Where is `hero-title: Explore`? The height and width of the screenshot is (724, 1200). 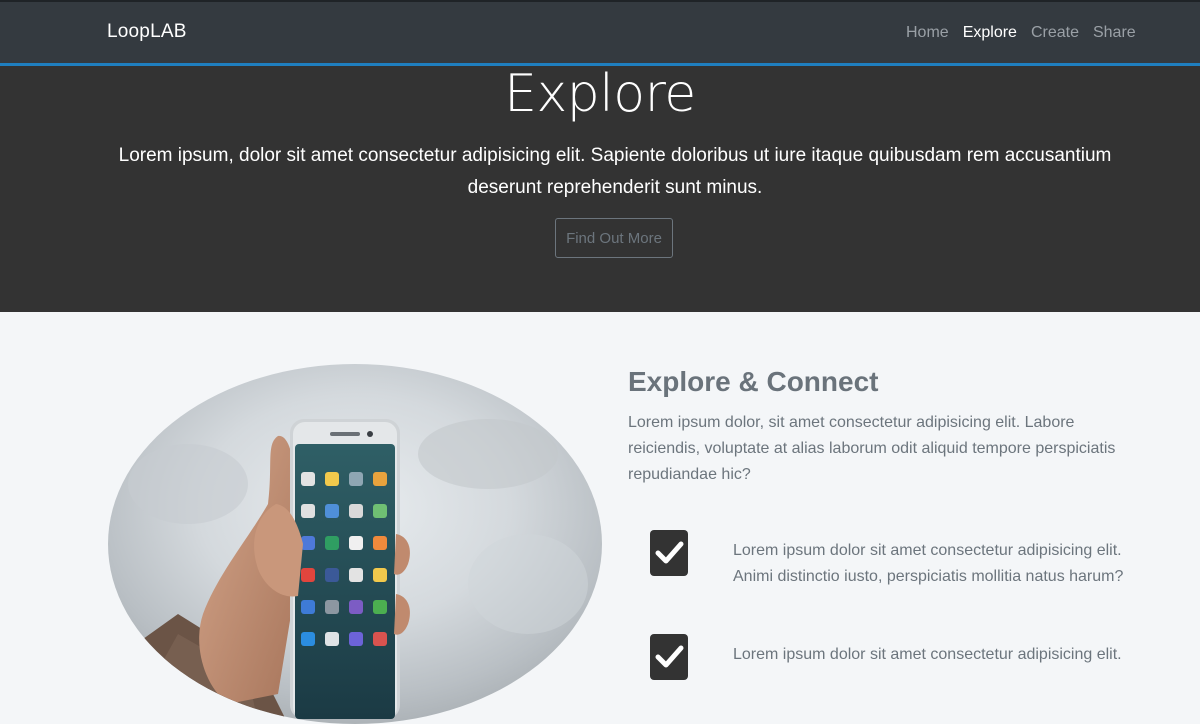
hero-title: Explore is located at coordinates (600, 94).